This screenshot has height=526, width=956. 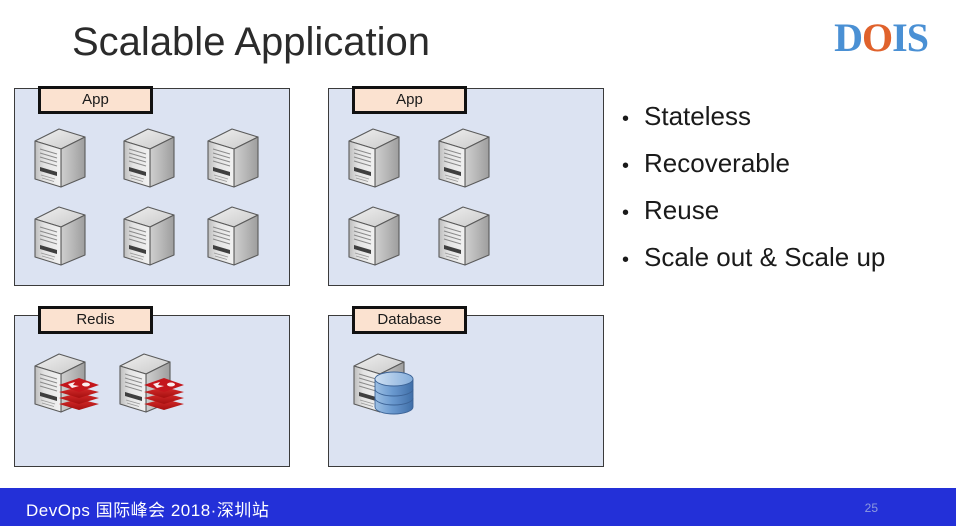 What do you see at coordinates (877, 37) in the screenshot?
I see `logo-letter-o: O` at bounding box center [877, 37].